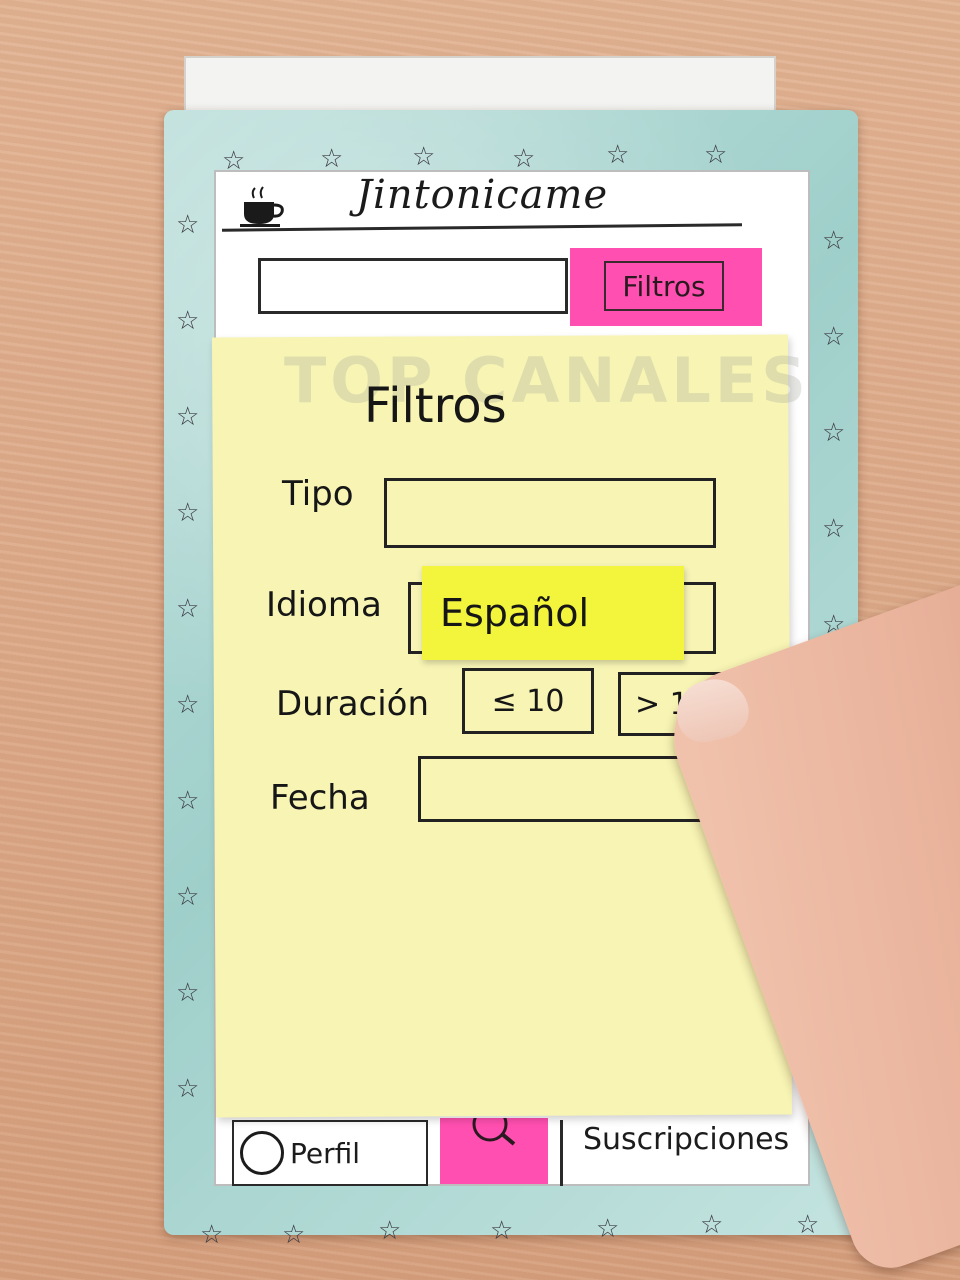 The width and height of the screenshot is (960, 1280). Describe the element at coordinates (325, 1153) in the screenshot. I see `nav-profile-label: Perfil` at that location.